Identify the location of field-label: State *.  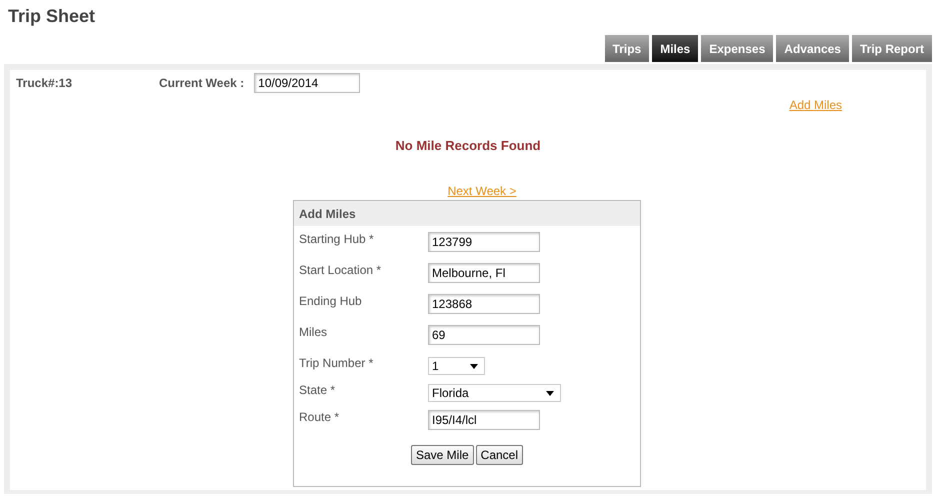
(317, 390).